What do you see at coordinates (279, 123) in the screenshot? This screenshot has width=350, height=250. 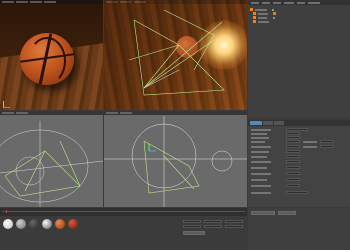 I see `tab-object` at bounding box center [279, 123].